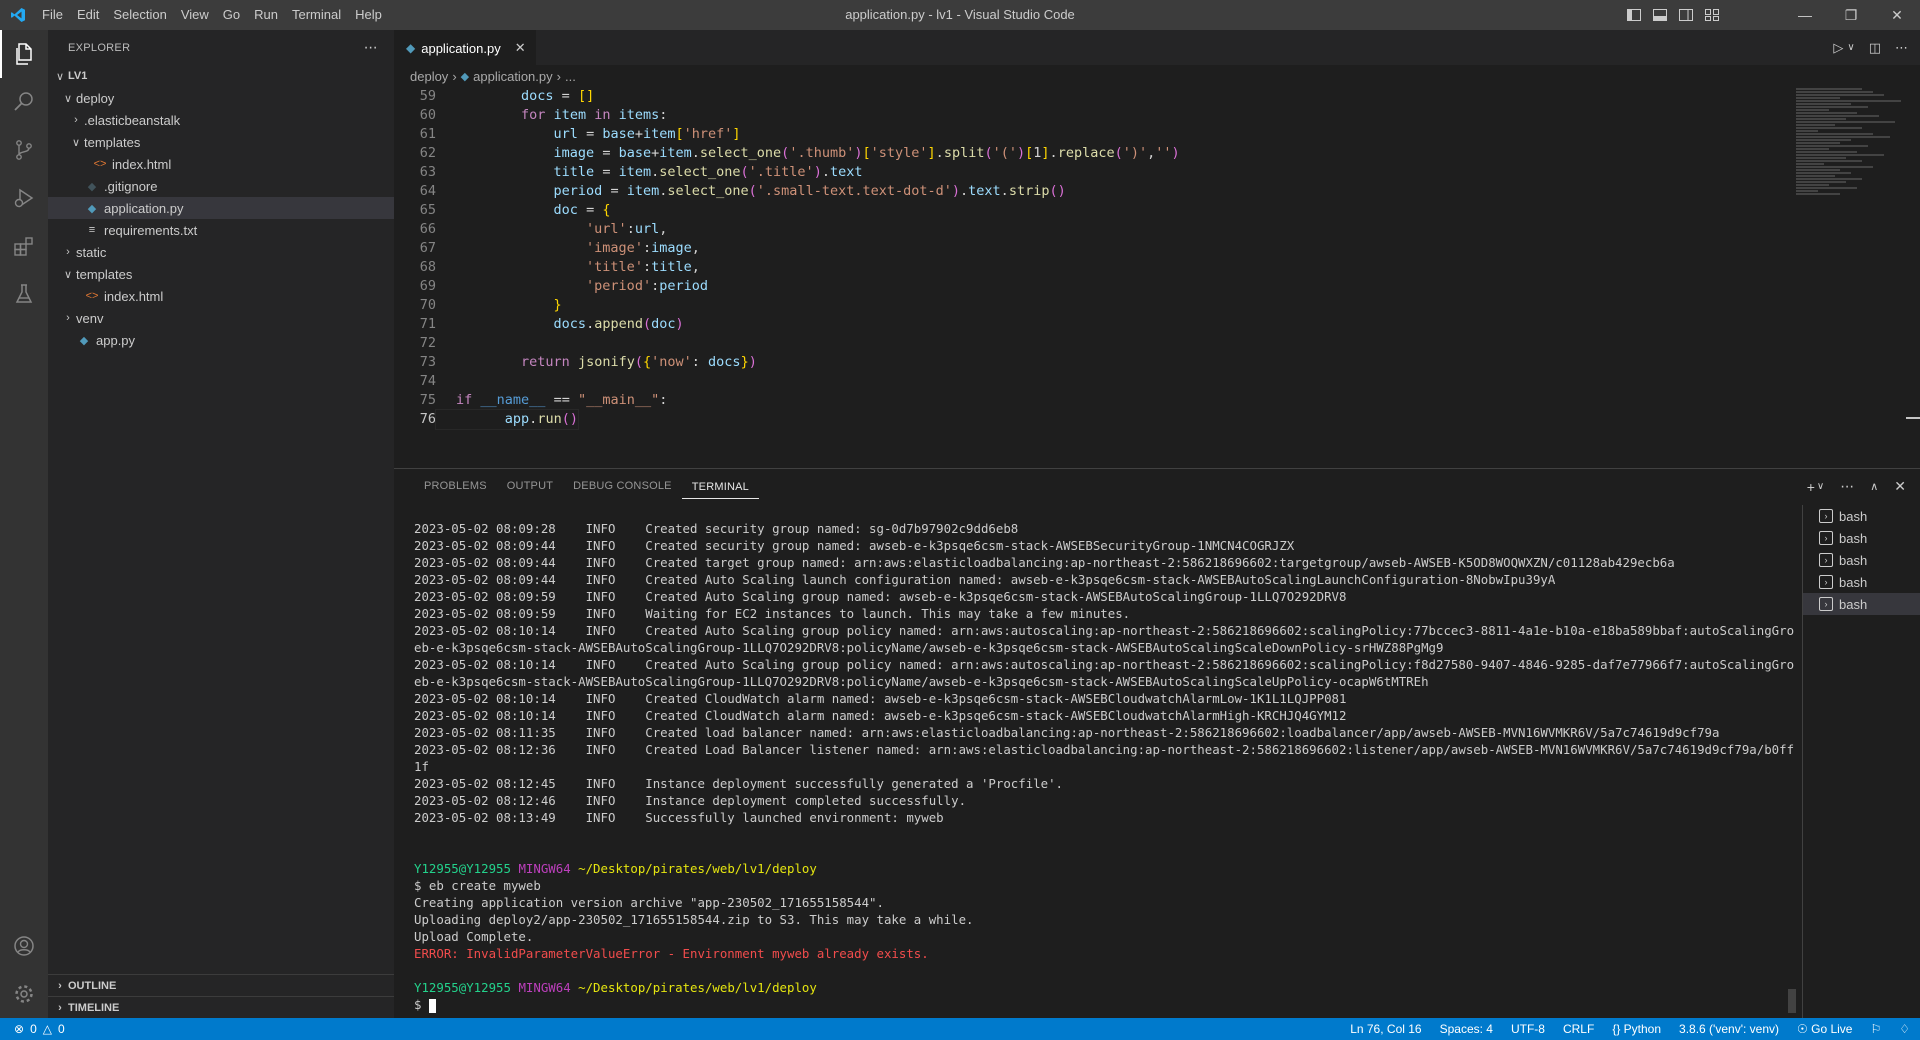  What do you see at coordinates (1904, 1029) in the screenshot?
I see `notifications-bell-icon: ♢` at bounding box center [1904, 1029].